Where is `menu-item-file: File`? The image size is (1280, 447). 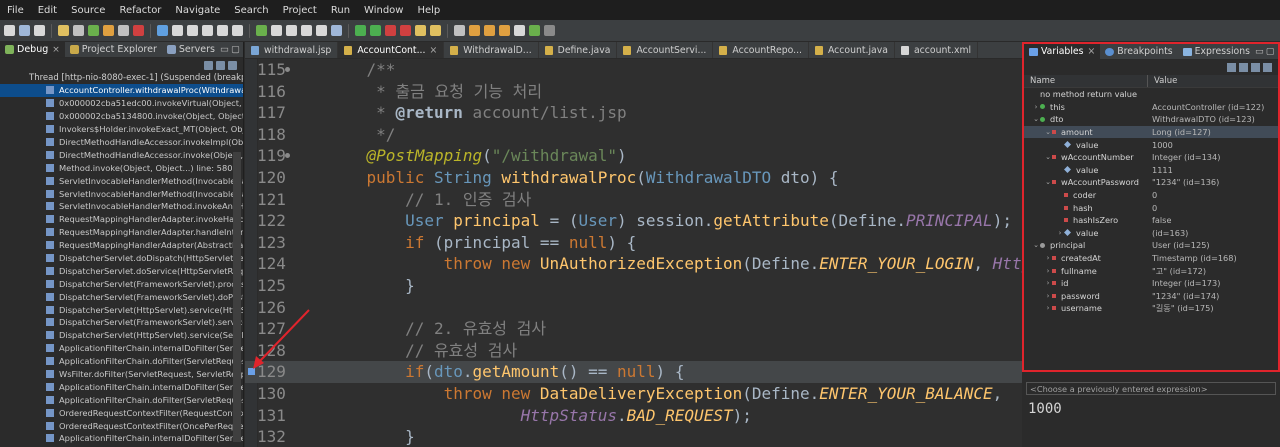 menu-item-file: File is located at coordinates (15, 10).